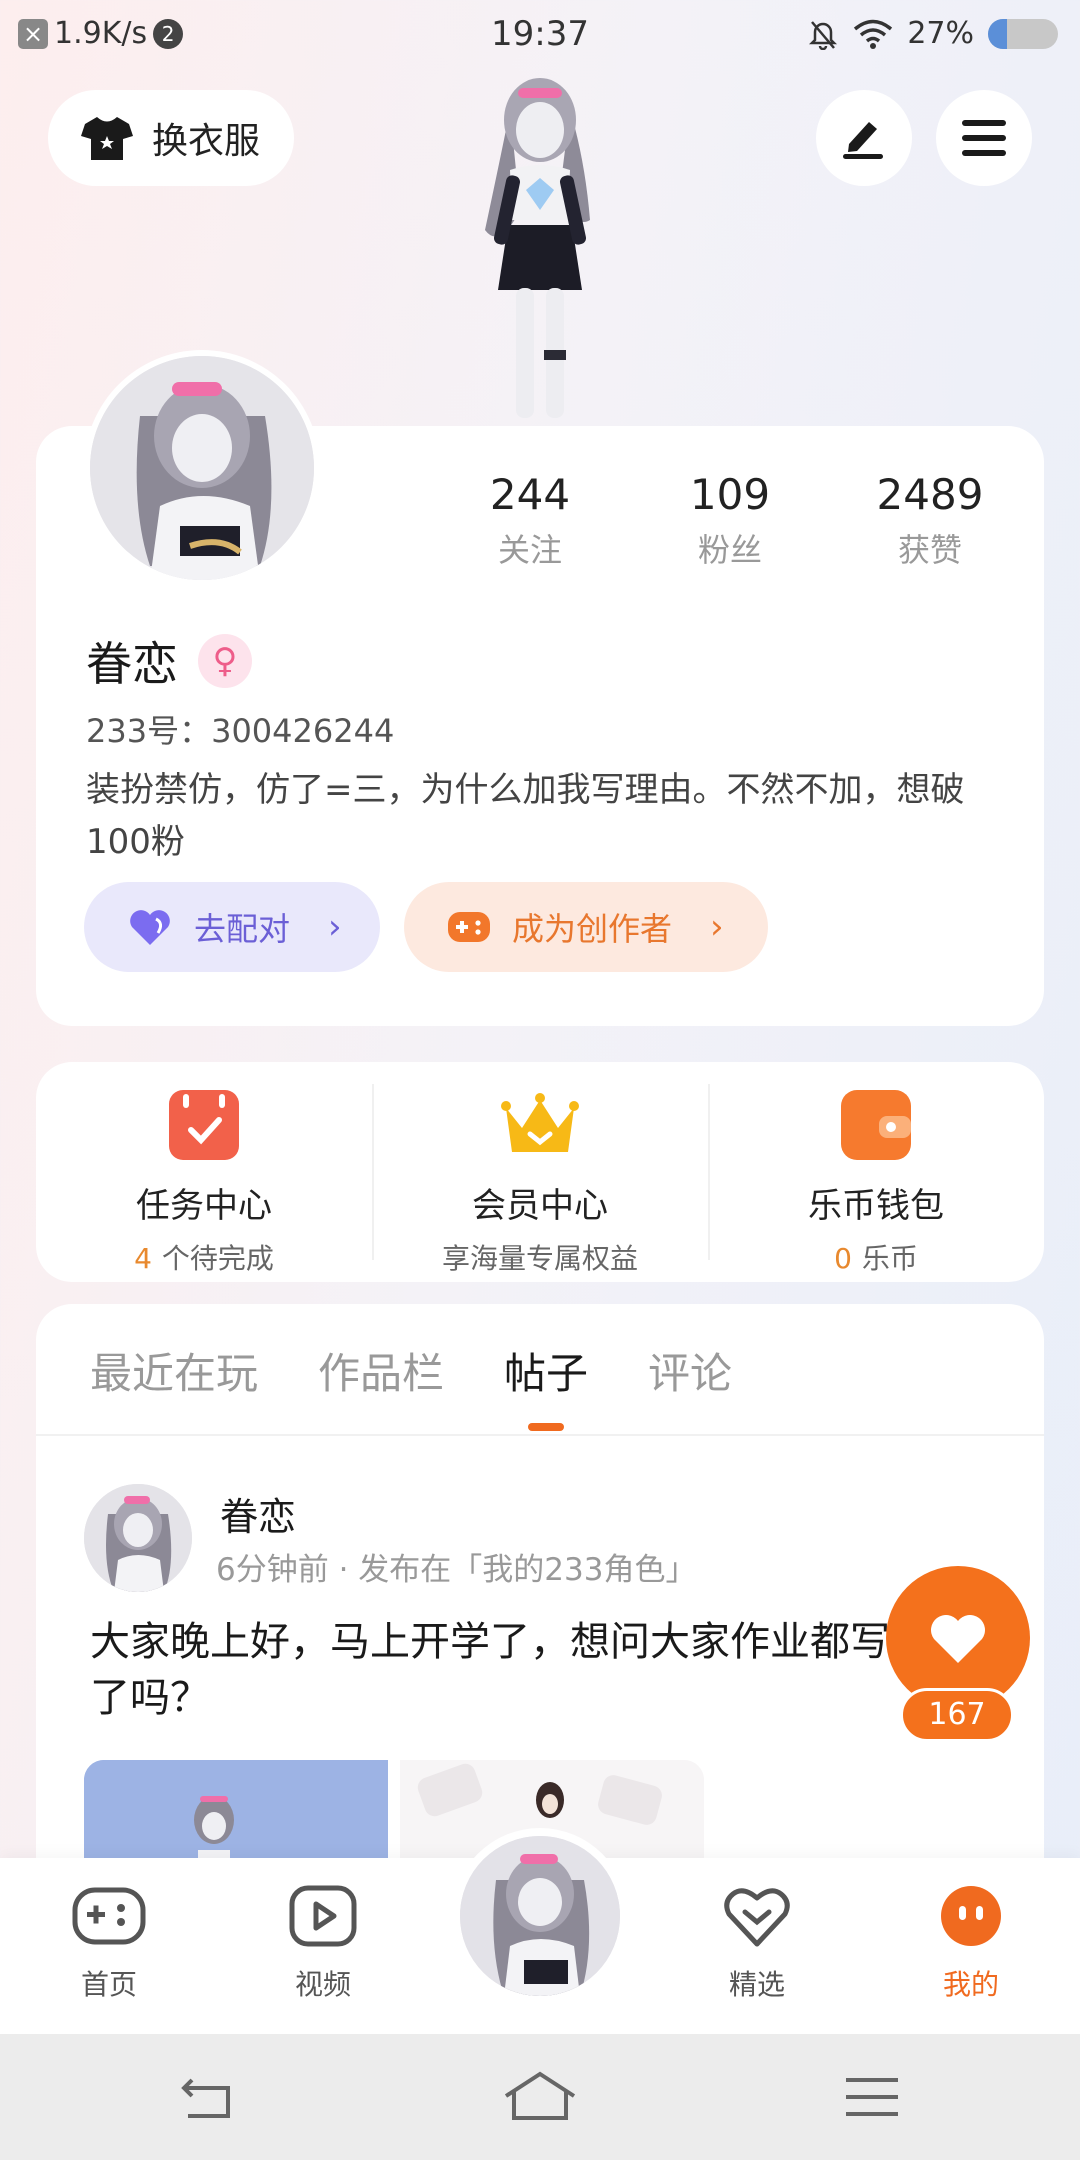 This screenshot has height=2160, width=1080. I want to click on become-creator-label: 成为创作者, so click(592, 929).